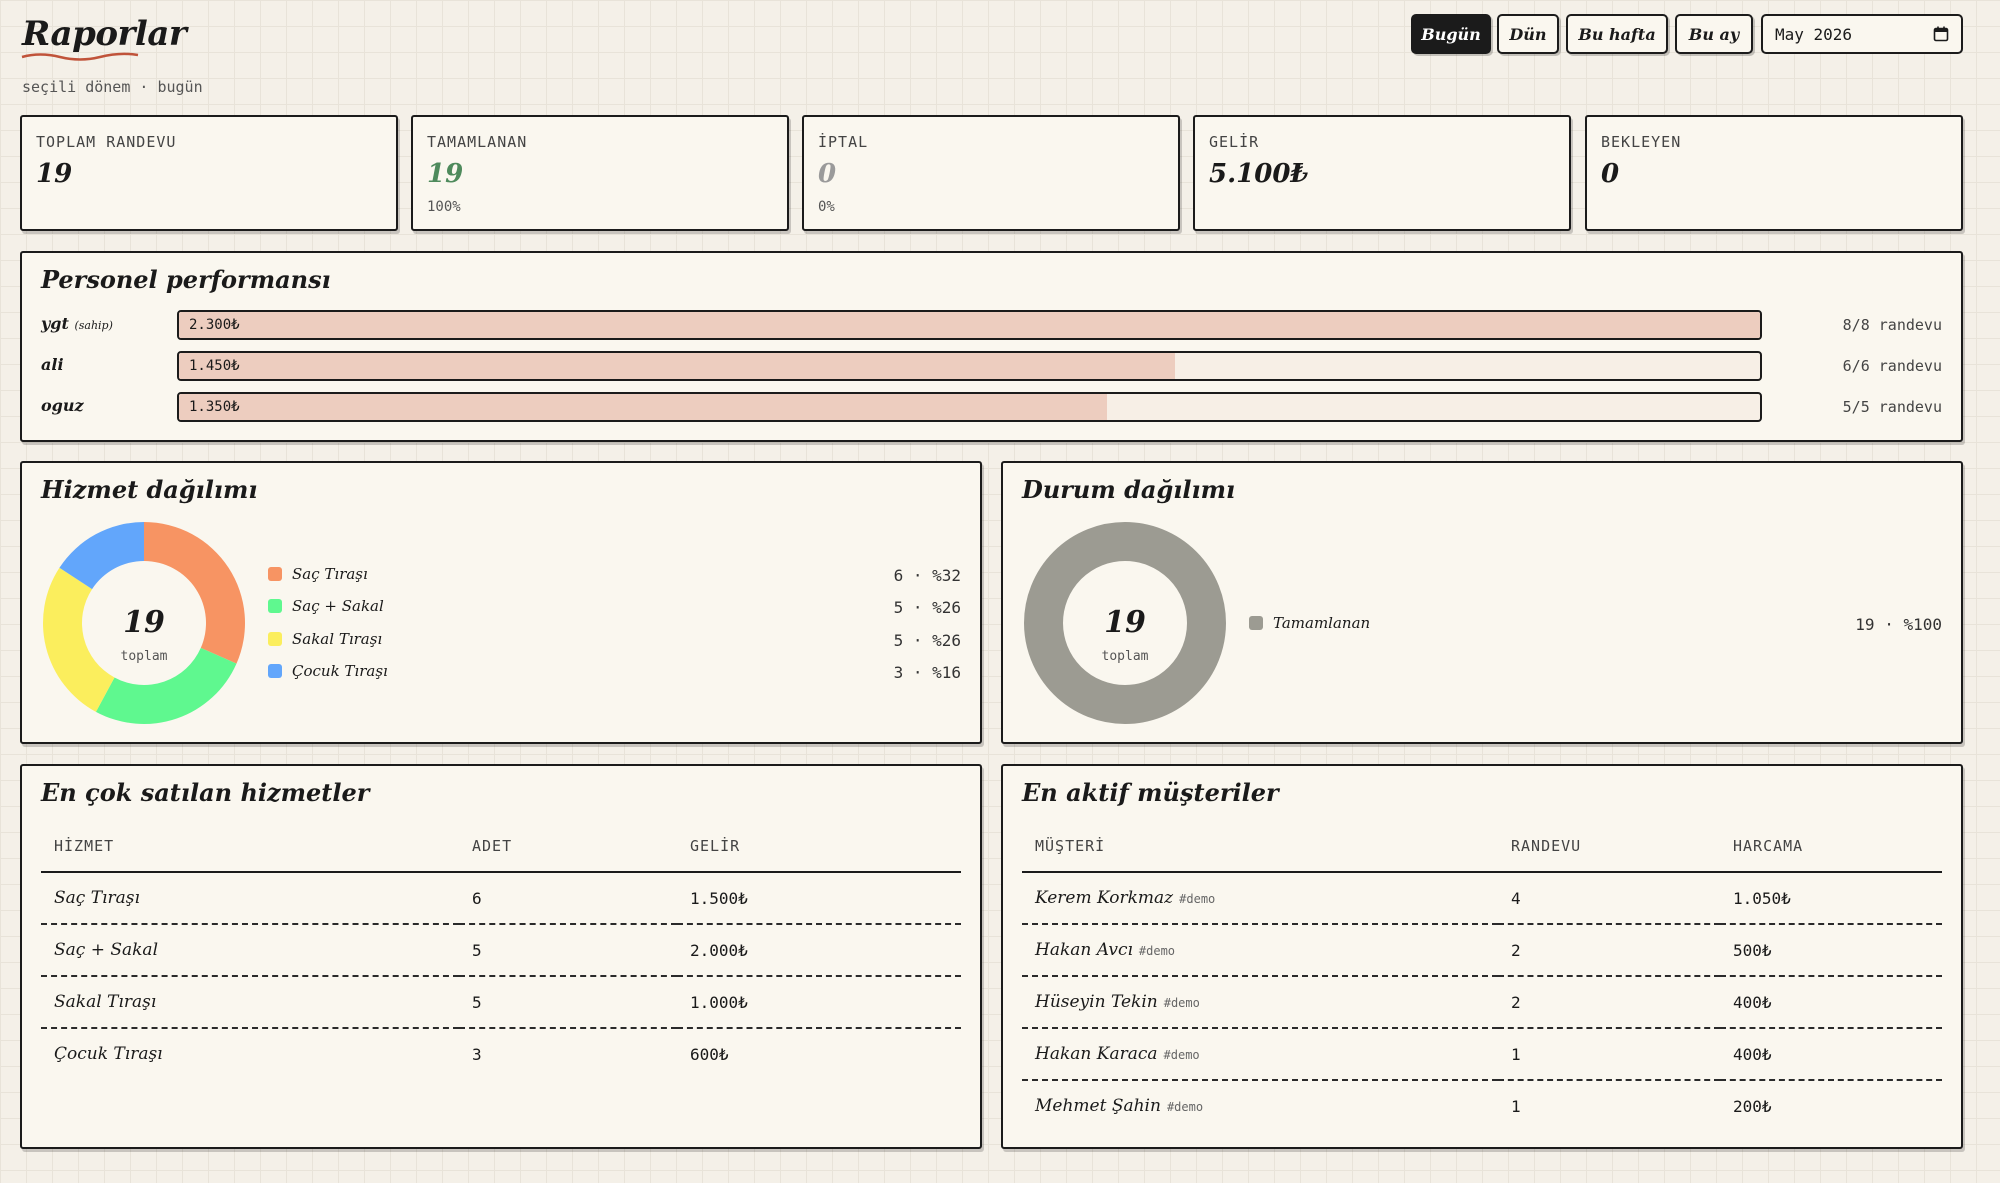 This screenshot has height=1183, width=2000. What do you see at coordinates (104, 34) in the screenshot?
I see `page-title: Raporlar` at bounding box center [104, 34].